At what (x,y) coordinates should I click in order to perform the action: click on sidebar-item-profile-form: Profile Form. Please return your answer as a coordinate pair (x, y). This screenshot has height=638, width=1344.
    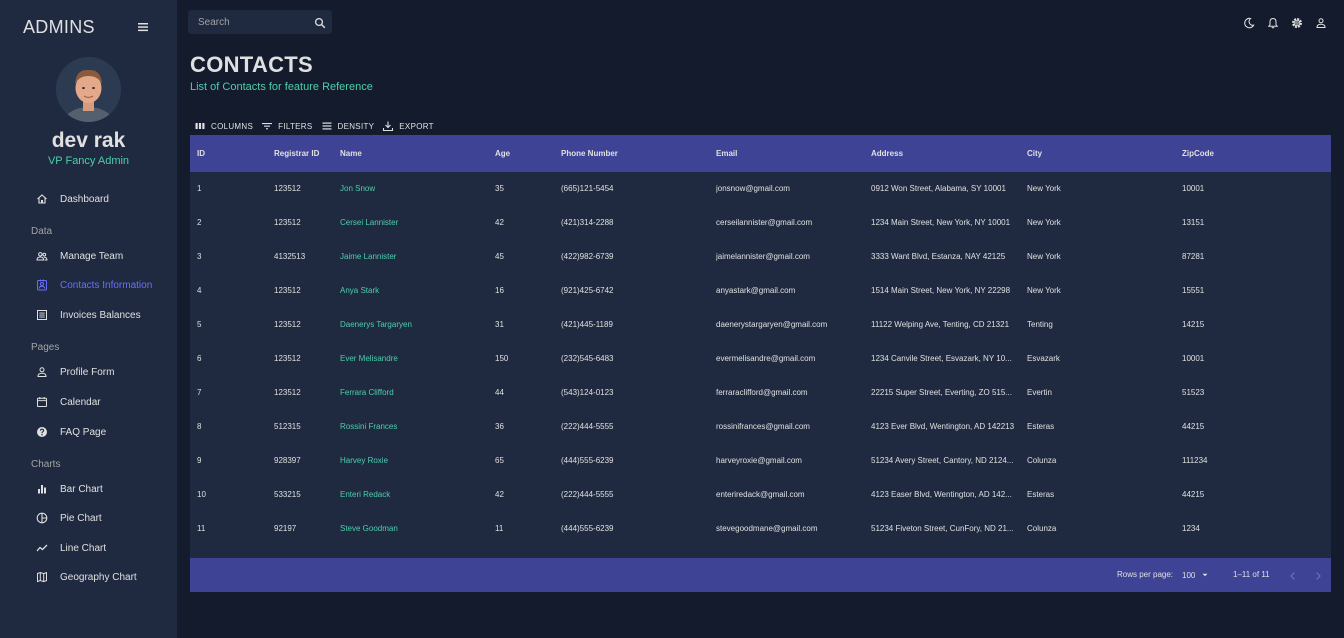
    Looking at the image, I should click on (75, 372).